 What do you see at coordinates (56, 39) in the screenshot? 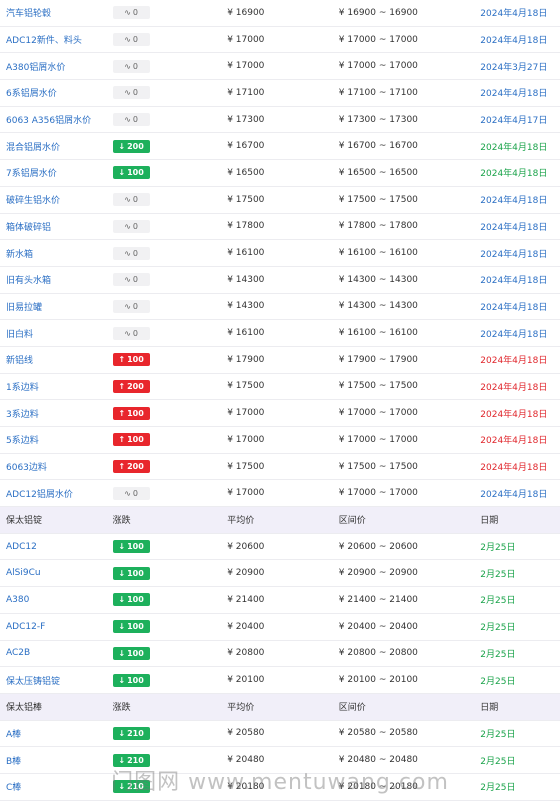
I see `material-name-link: ADC12新件、料头` at bounding box center [56, 39].